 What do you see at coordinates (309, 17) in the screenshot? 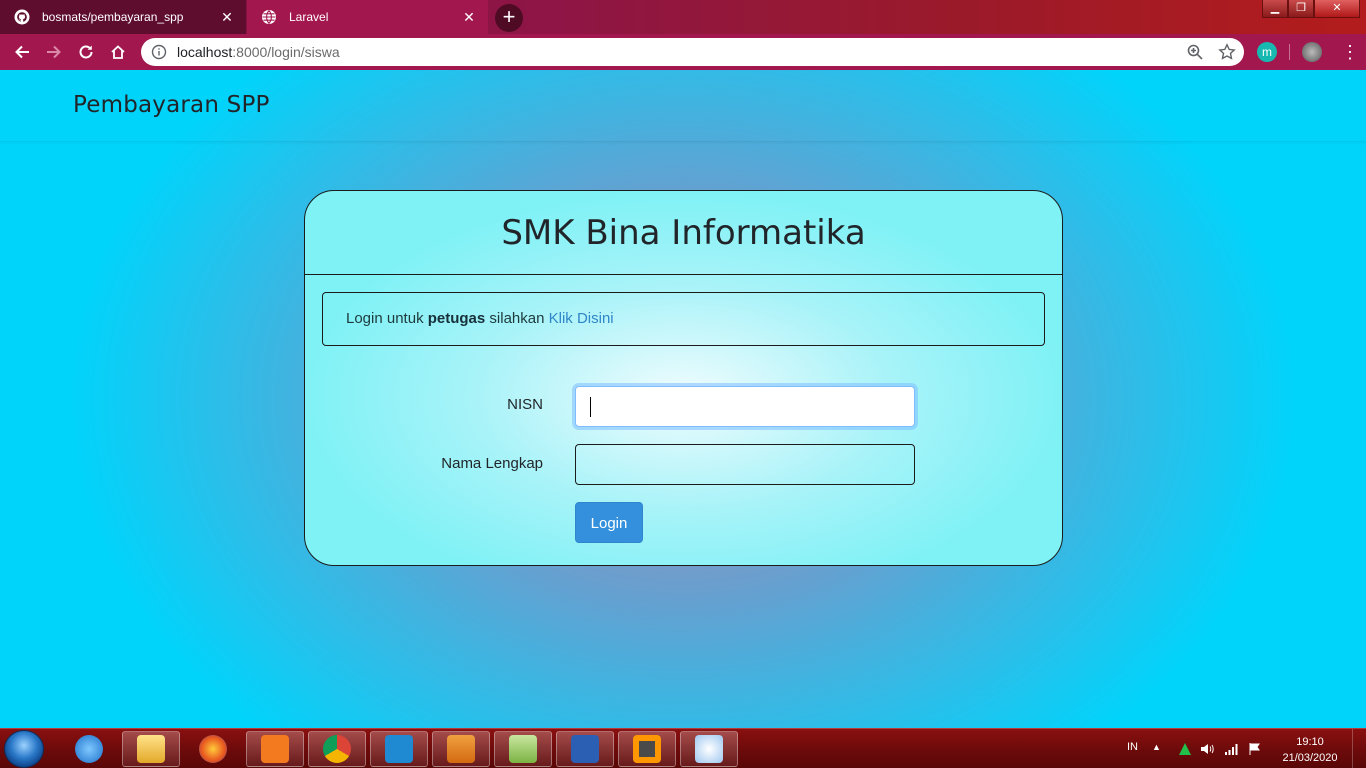
I see `tab-title: Laravel` at bounding box center [309, 17].